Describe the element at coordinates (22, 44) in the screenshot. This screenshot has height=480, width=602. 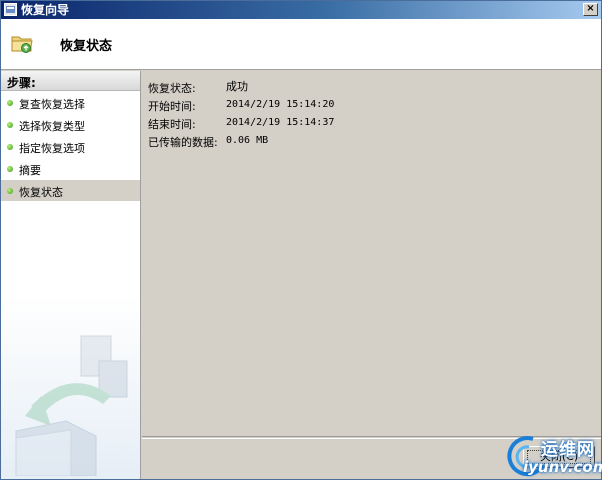
I see `folder-restore-icon` at that location.